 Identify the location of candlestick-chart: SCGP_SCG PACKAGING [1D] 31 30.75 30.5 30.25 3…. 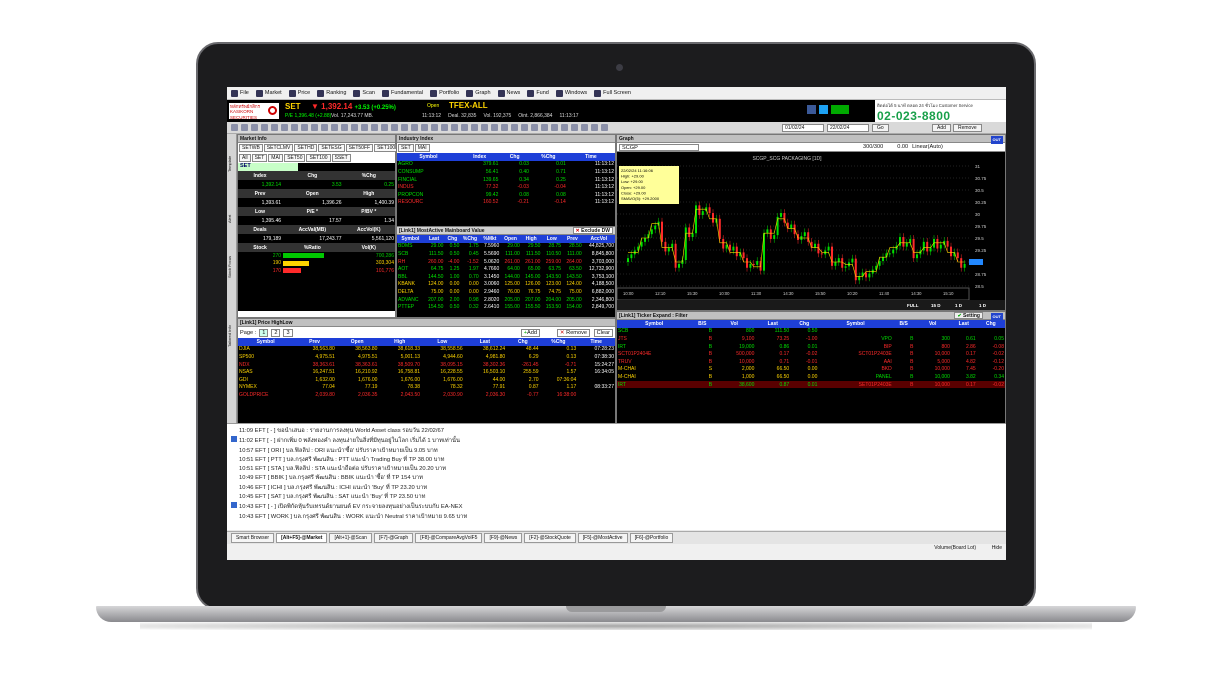
(811, 231).